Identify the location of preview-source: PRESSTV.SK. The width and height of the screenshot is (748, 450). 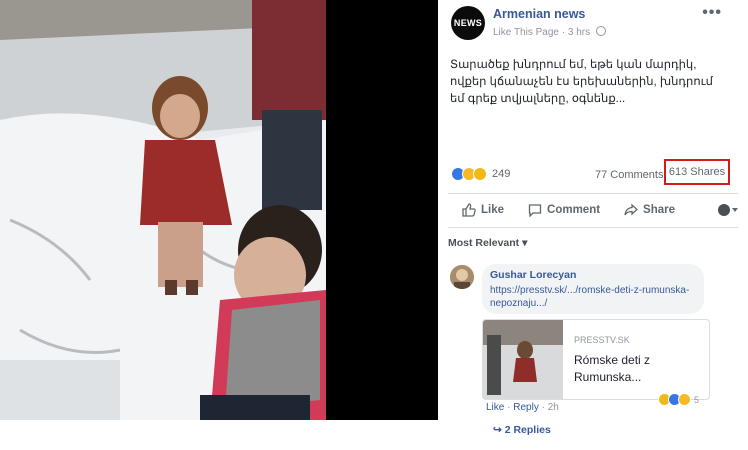
(602, 340).